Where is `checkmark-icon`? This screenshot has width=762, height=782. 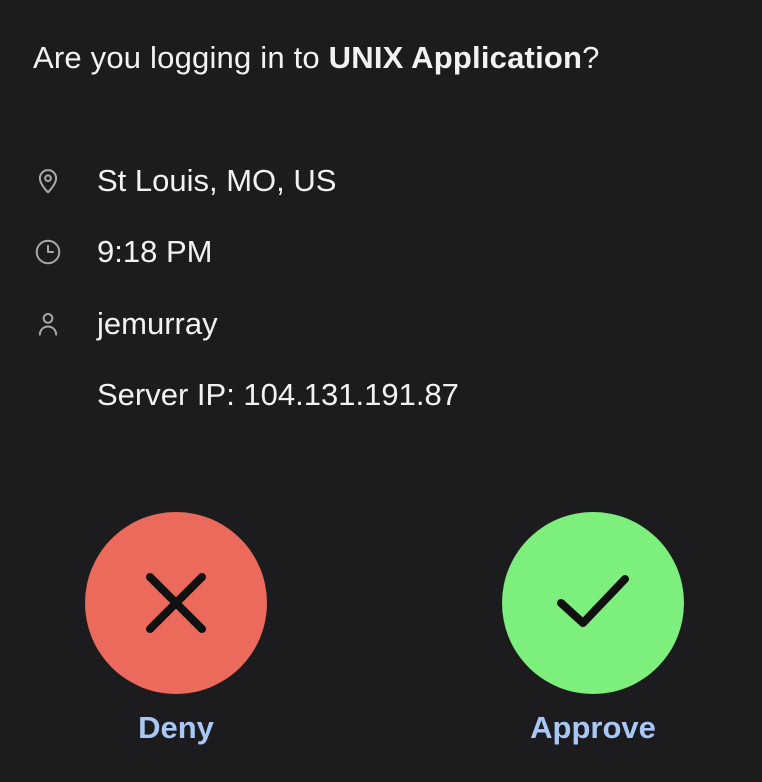 checkmark-icon is located at coordinates (593, 601).